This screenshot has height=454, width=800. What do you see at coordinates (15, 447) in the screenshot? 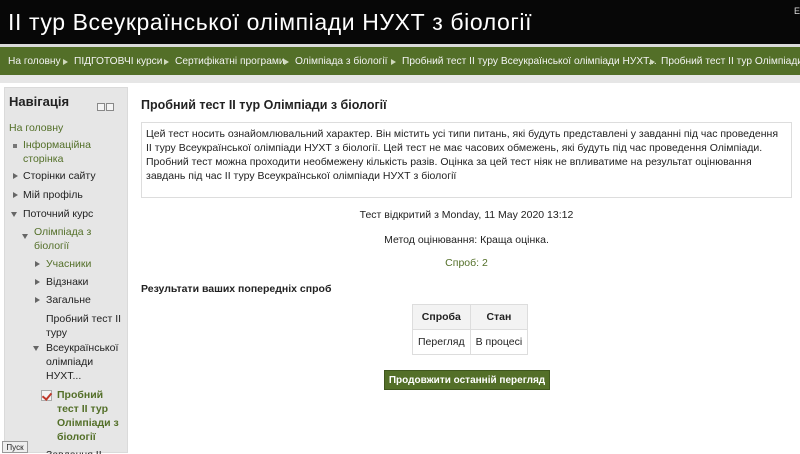
I see `start-button: Пуск` at bounding box center [15, 447].